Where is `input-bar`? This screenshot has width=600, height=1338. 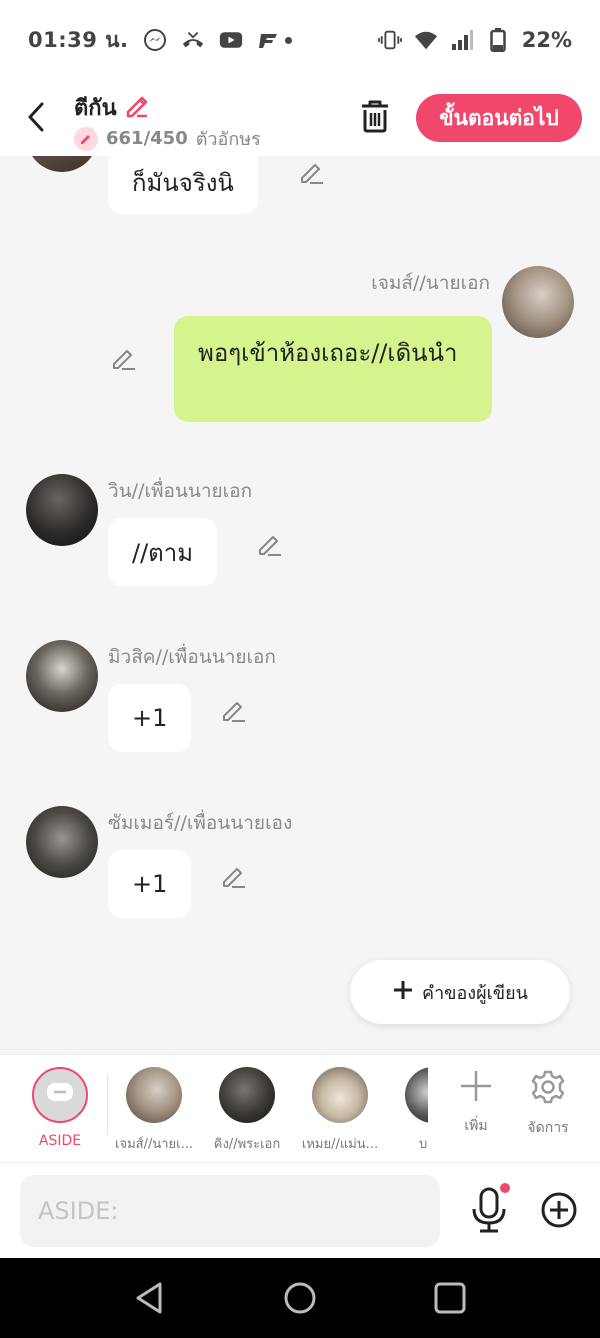 input-bar is located at coordinates (300, 1210).